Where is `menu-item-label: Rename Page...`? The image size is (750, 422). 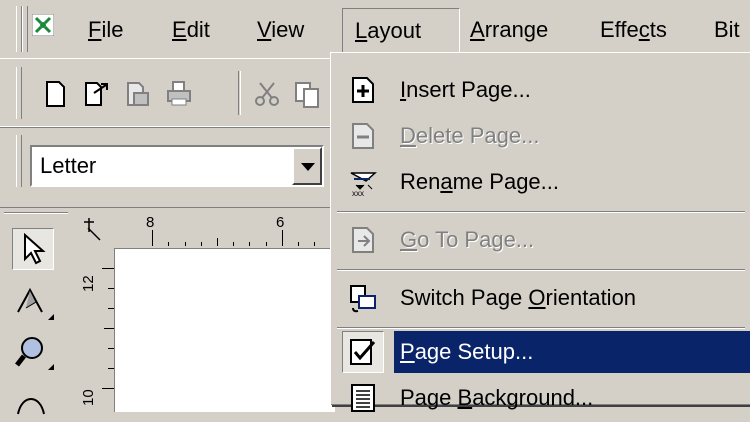 menu-item-label: Rename Page... is located at coordinates (479, 182).